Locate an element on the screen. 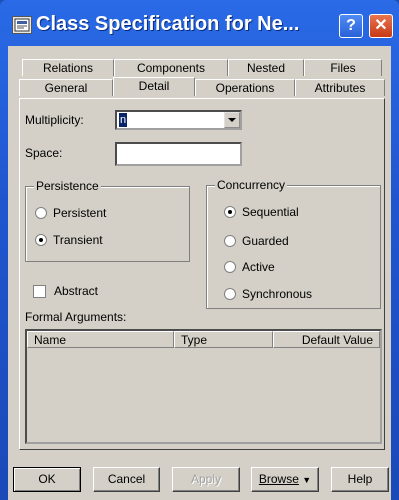  chevron-down-icon is located at coordinates (232, 120).